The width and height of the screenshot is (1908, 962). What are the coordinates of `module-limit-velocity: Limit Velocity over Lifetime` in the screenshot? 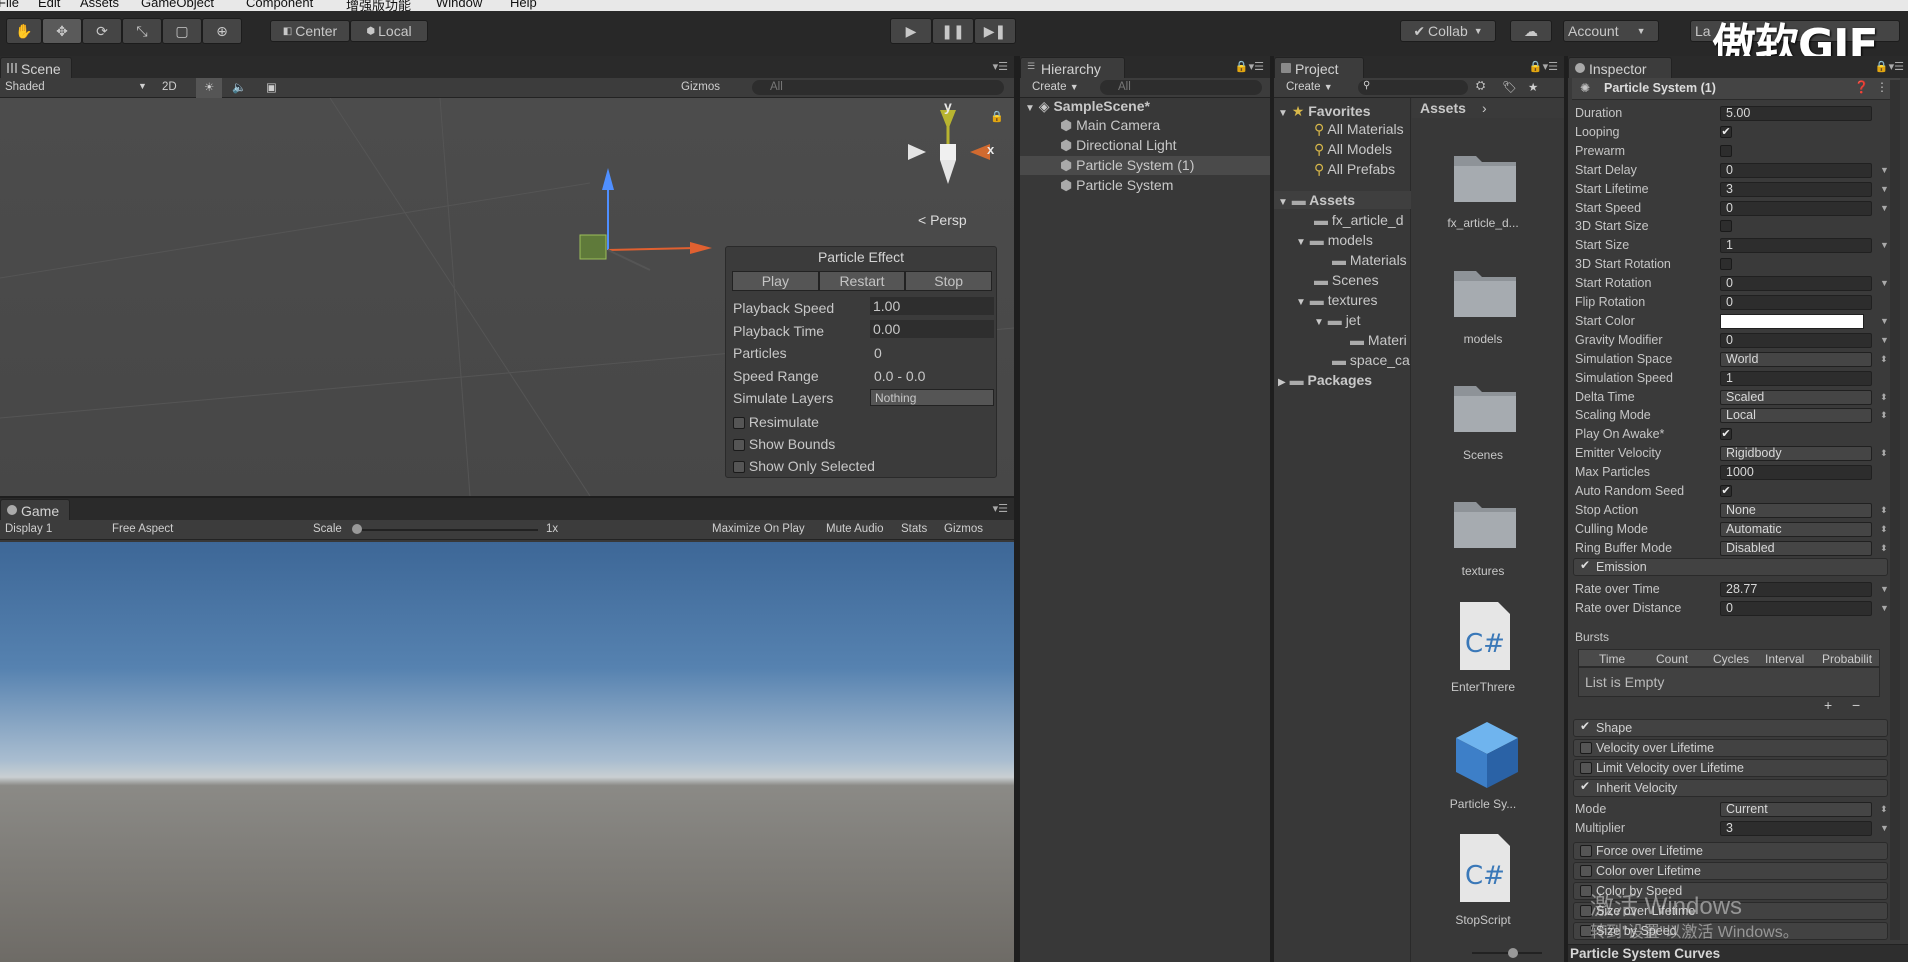 It's located at (1730, 768).